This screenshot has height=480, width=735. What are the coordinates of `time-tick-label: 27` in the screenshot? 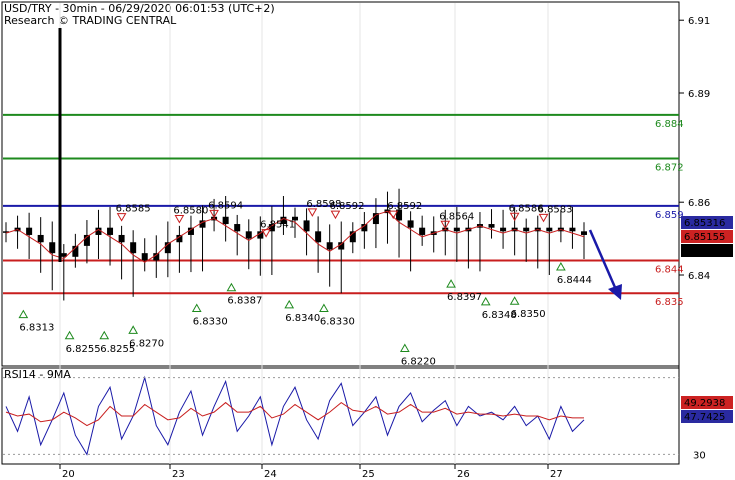 It's located at (556, 474).